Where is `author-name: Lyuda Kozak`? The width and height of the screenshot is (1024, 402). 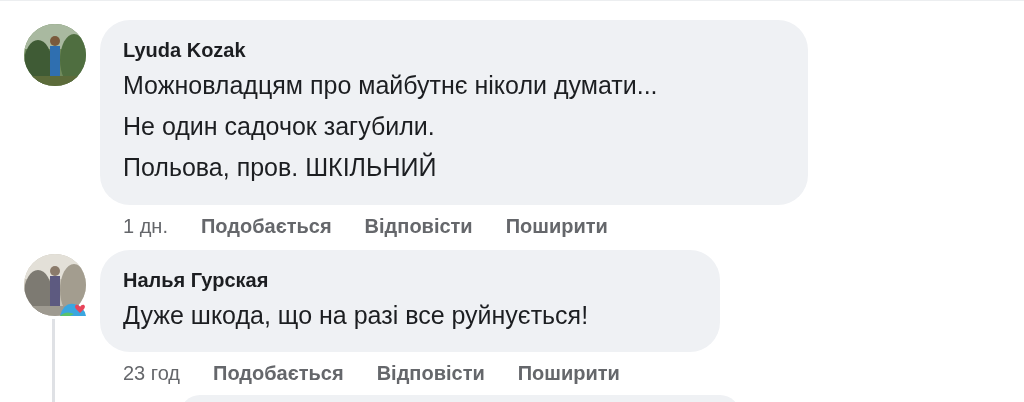
author-name: Lyuda Kozak is located at coordinates (453, 50).